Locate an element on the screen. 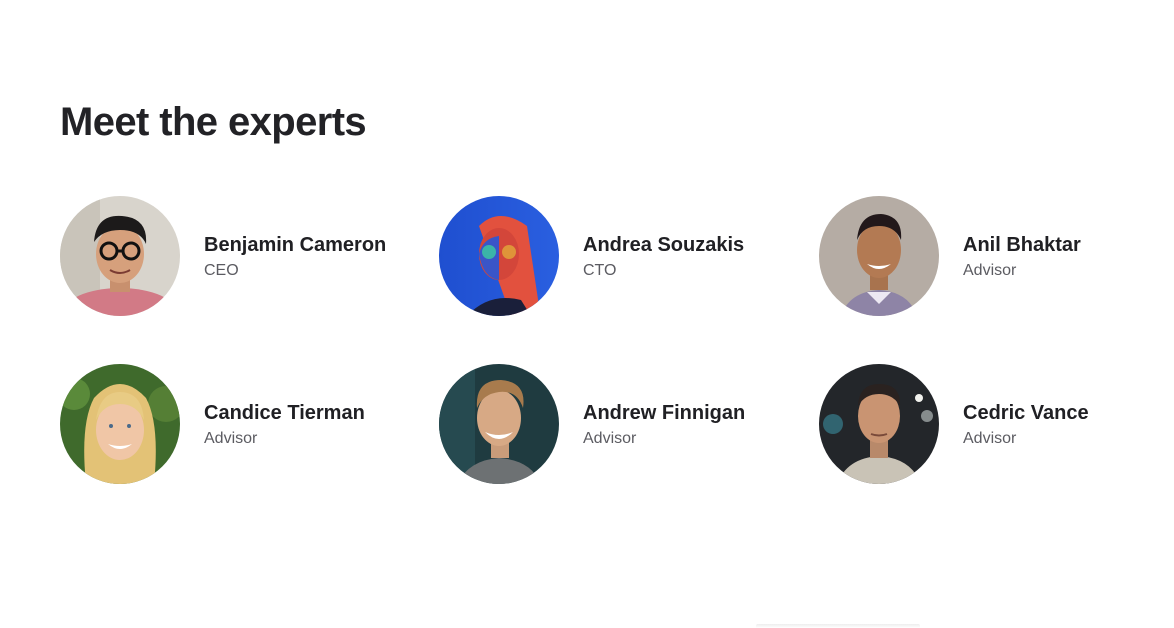 This screenshot has height=628, width=1174. avatar-photo-andrew is located at coordinates (499, 424).